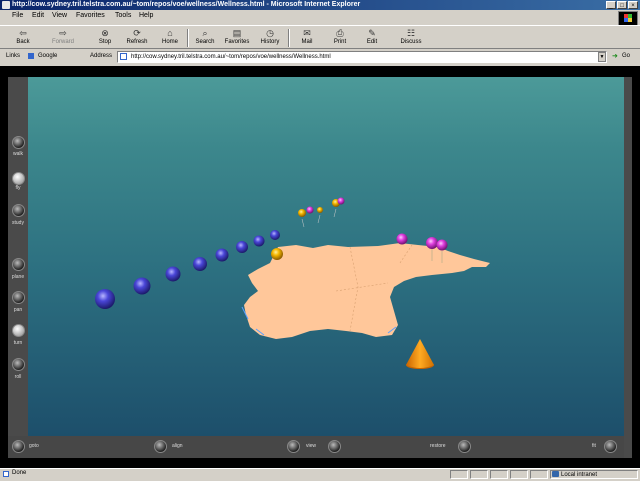 The width and height of the screenshot is (640, 481). I want to click on menu-view: View, so click(59, 15).